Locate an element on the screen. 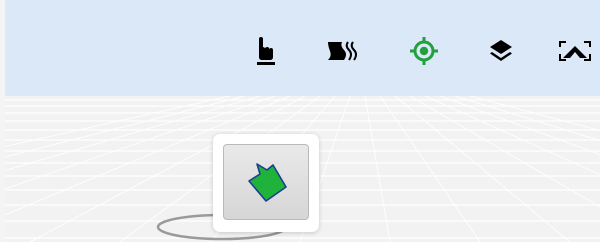  polygon-shape-icon is located at coordinates (267, 182).